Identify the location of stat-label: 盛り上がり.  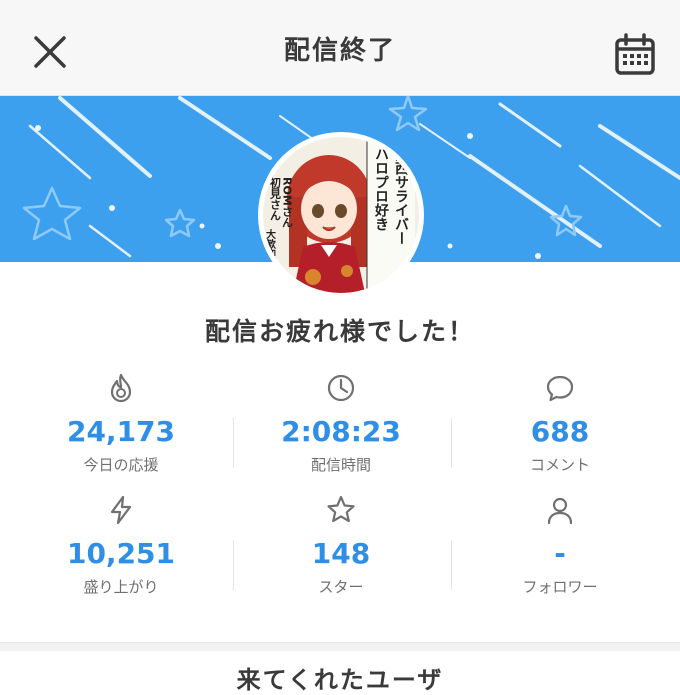
(121, 587).